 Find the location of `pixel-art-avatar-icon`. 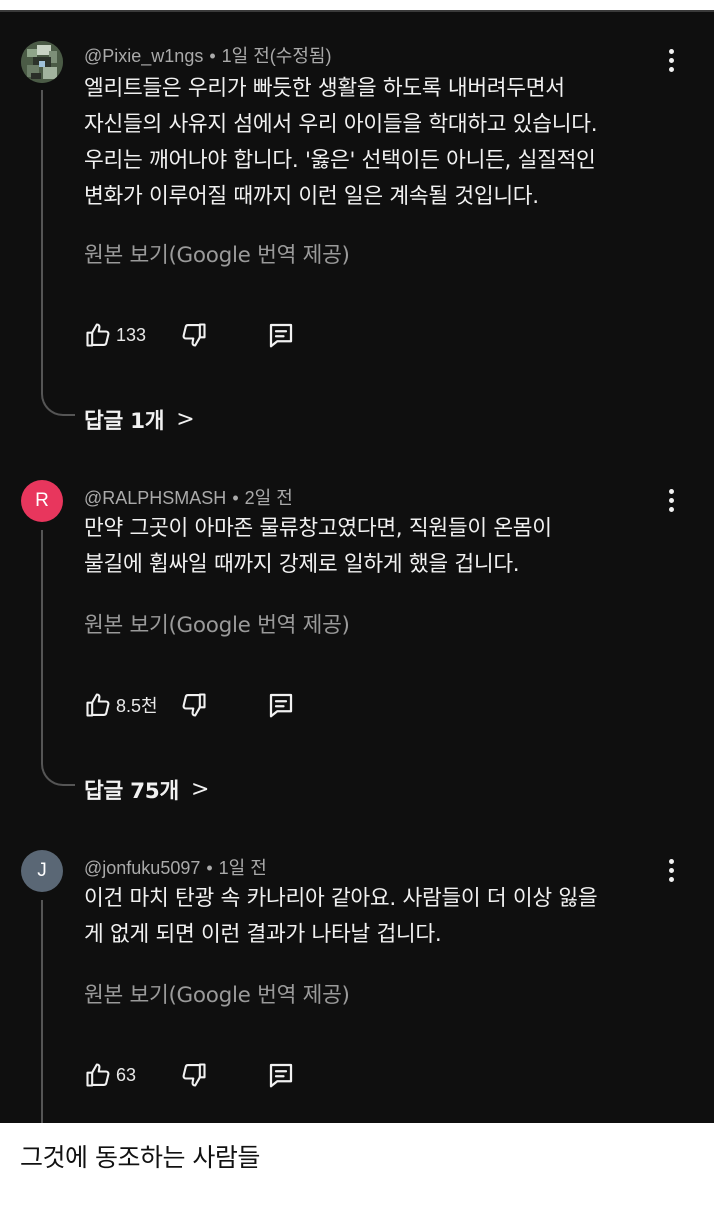

pixel-art-avatar-icon is located at coordinates (42, 62).